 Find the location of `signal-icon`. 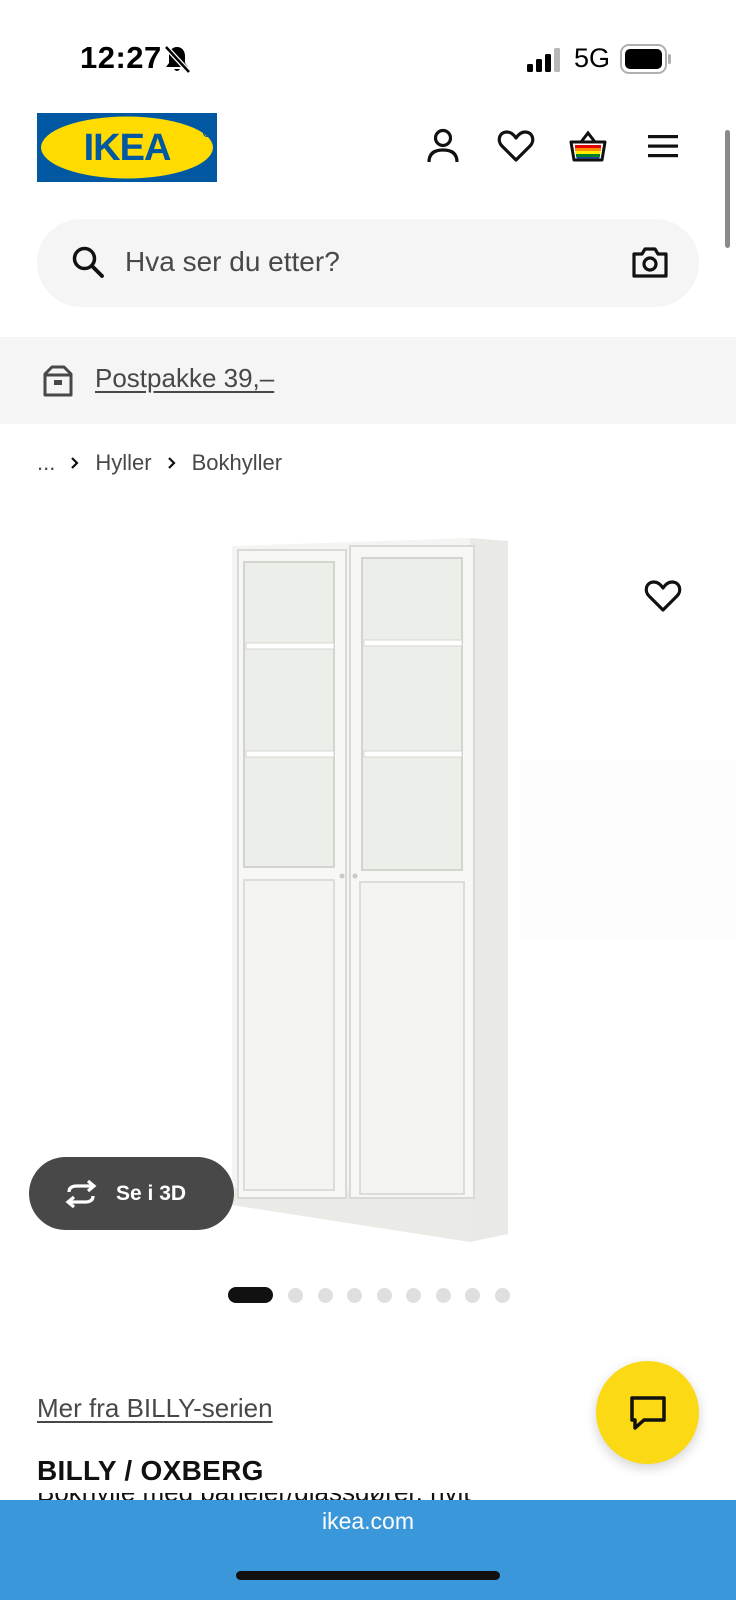

signal-icon is located at coordinates (543, 60).